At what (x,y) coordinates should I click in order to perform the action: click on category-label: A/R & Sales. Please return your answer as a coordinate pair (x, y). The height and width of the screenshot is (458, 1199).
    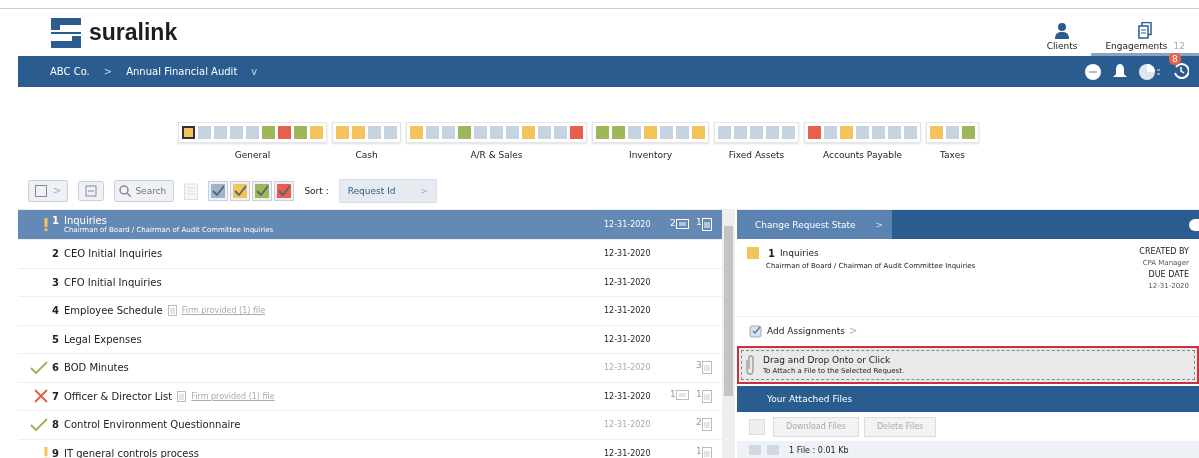
    Looking at the image, I should click on (496, 155).